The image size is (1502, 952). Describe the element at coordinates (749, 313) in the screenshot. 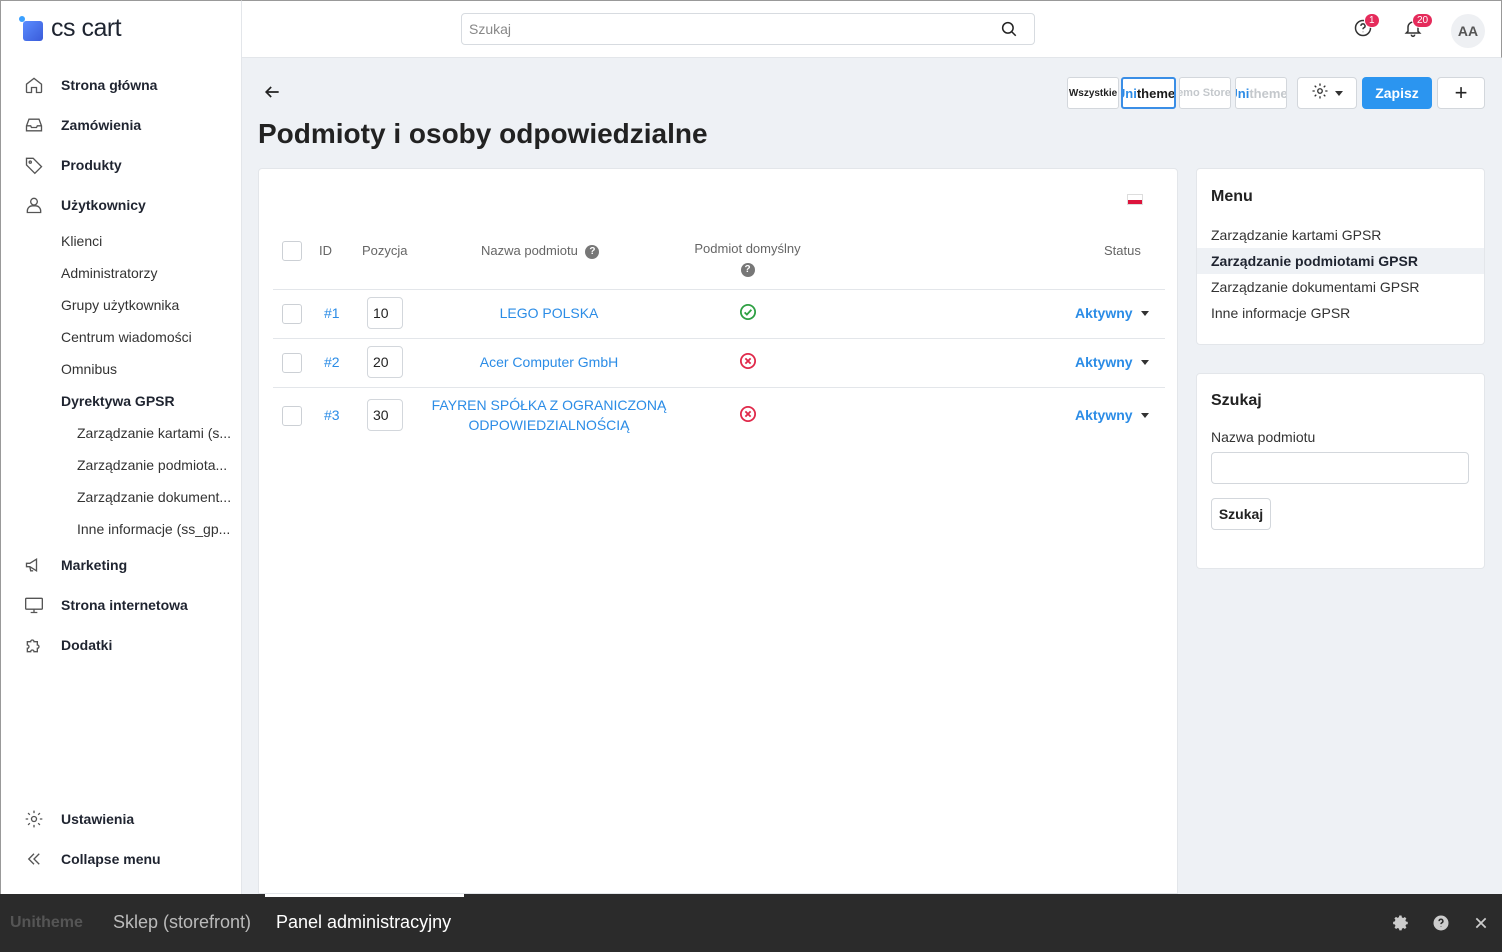

I see `default-check-icon` at that location.